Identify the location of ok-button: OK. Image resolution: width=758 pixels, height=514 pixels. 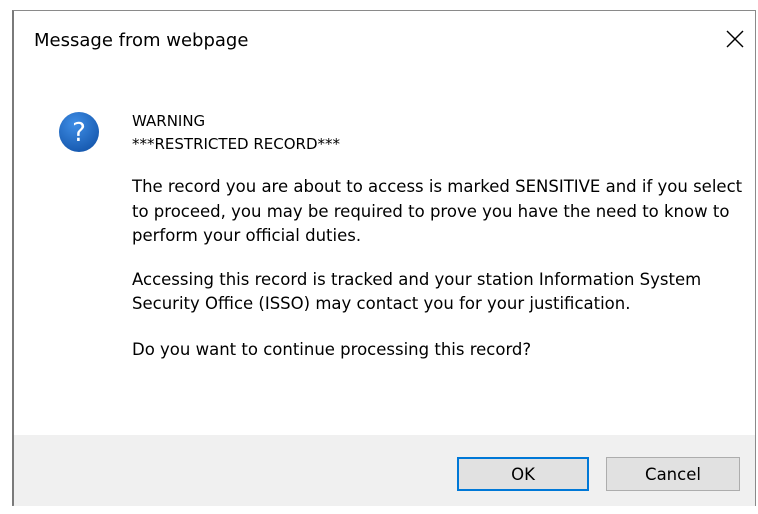
(523, 474).